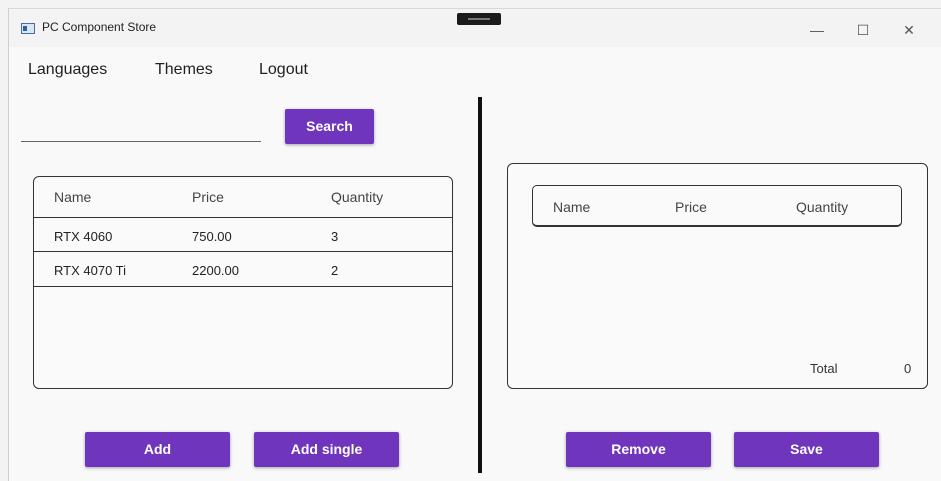 The image size is (941, 481). I want to click on menu-item-themes: Themes, so click(184, 70).